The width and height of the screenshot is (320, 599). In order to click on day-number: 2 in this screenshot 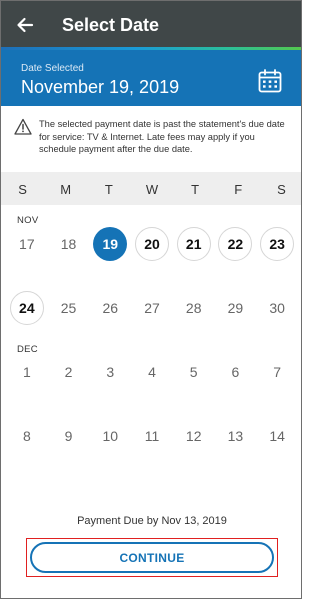, I will do `click(68, 372)`.